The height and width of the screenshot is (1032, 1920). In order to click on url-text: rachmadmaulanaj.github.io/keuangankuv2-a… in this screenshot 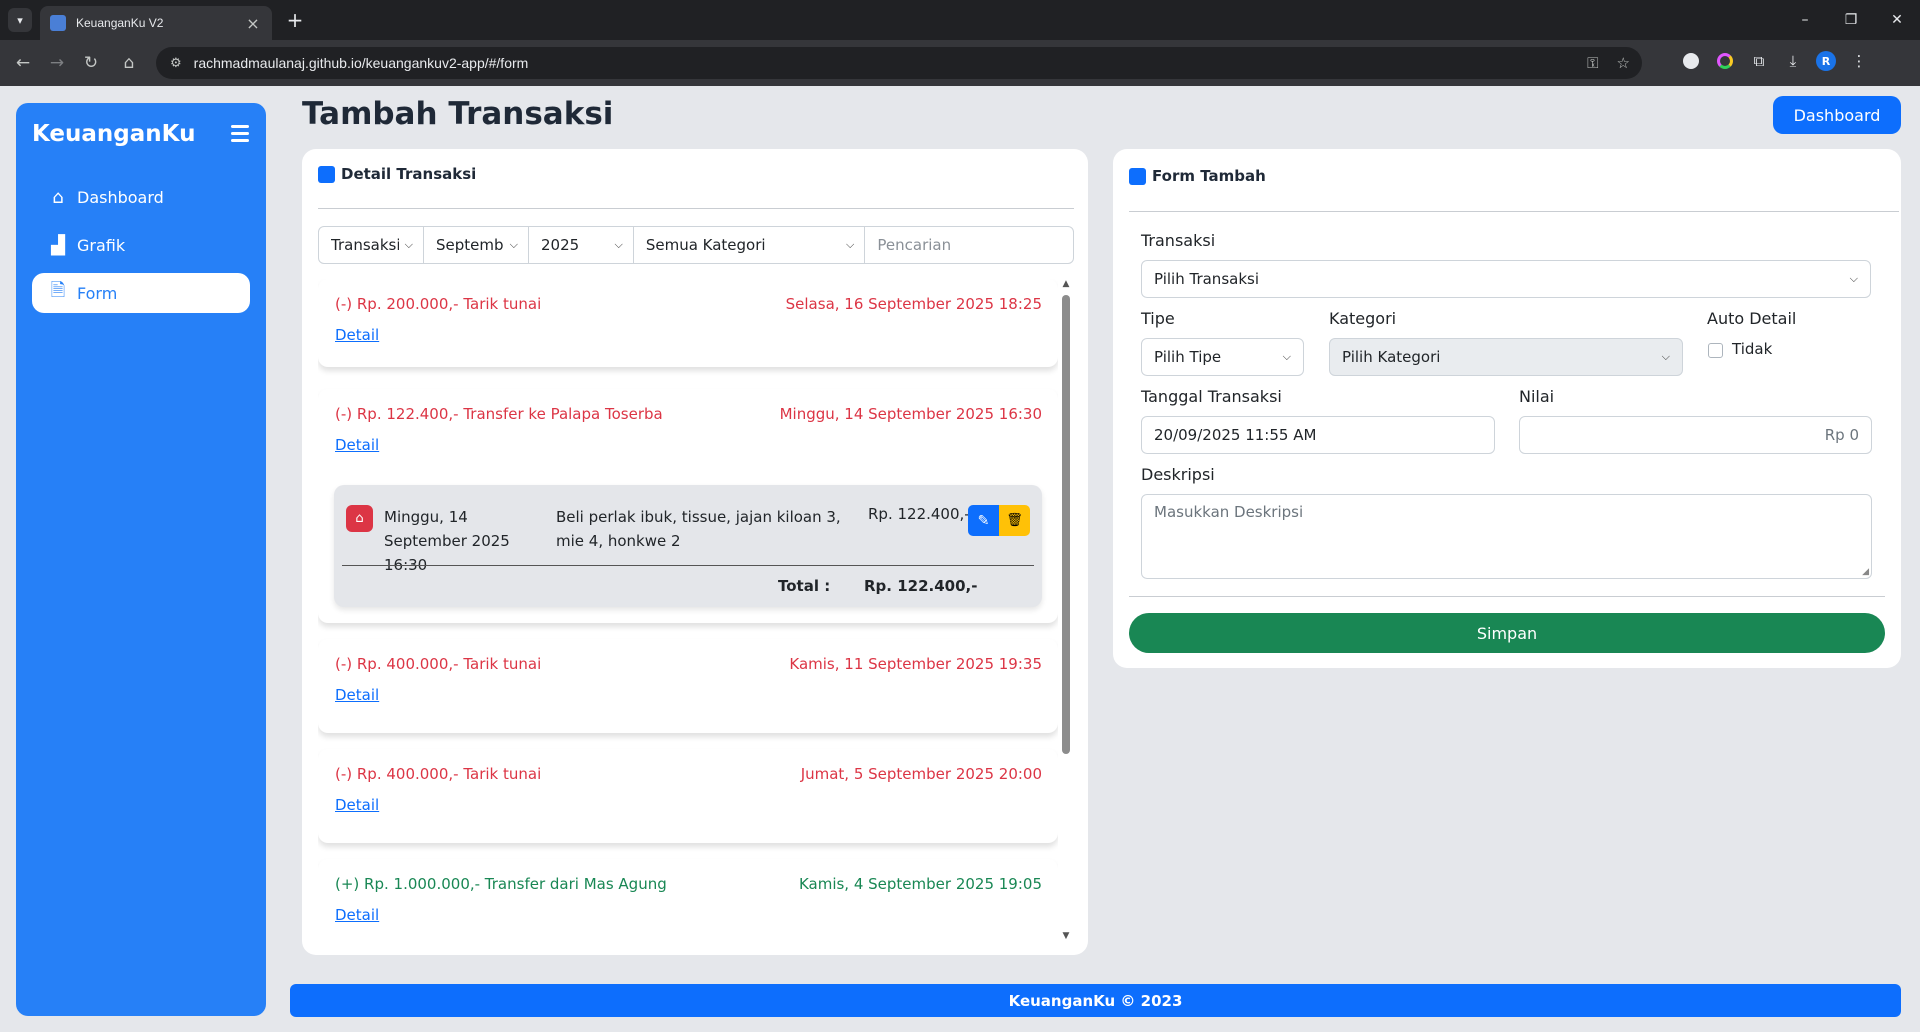, I will do `click(881, 63)`.